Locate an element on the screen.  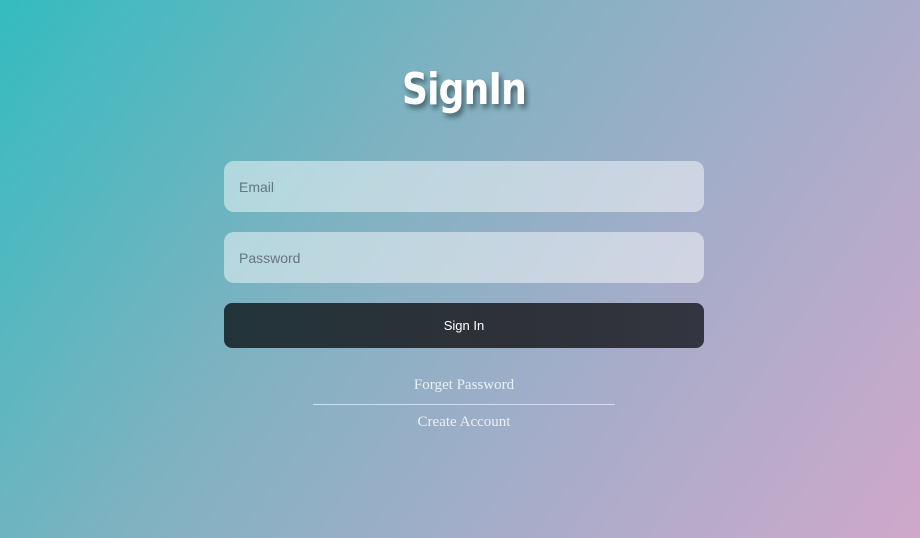
page-title: SignIn is located at coordinates (464, 89).